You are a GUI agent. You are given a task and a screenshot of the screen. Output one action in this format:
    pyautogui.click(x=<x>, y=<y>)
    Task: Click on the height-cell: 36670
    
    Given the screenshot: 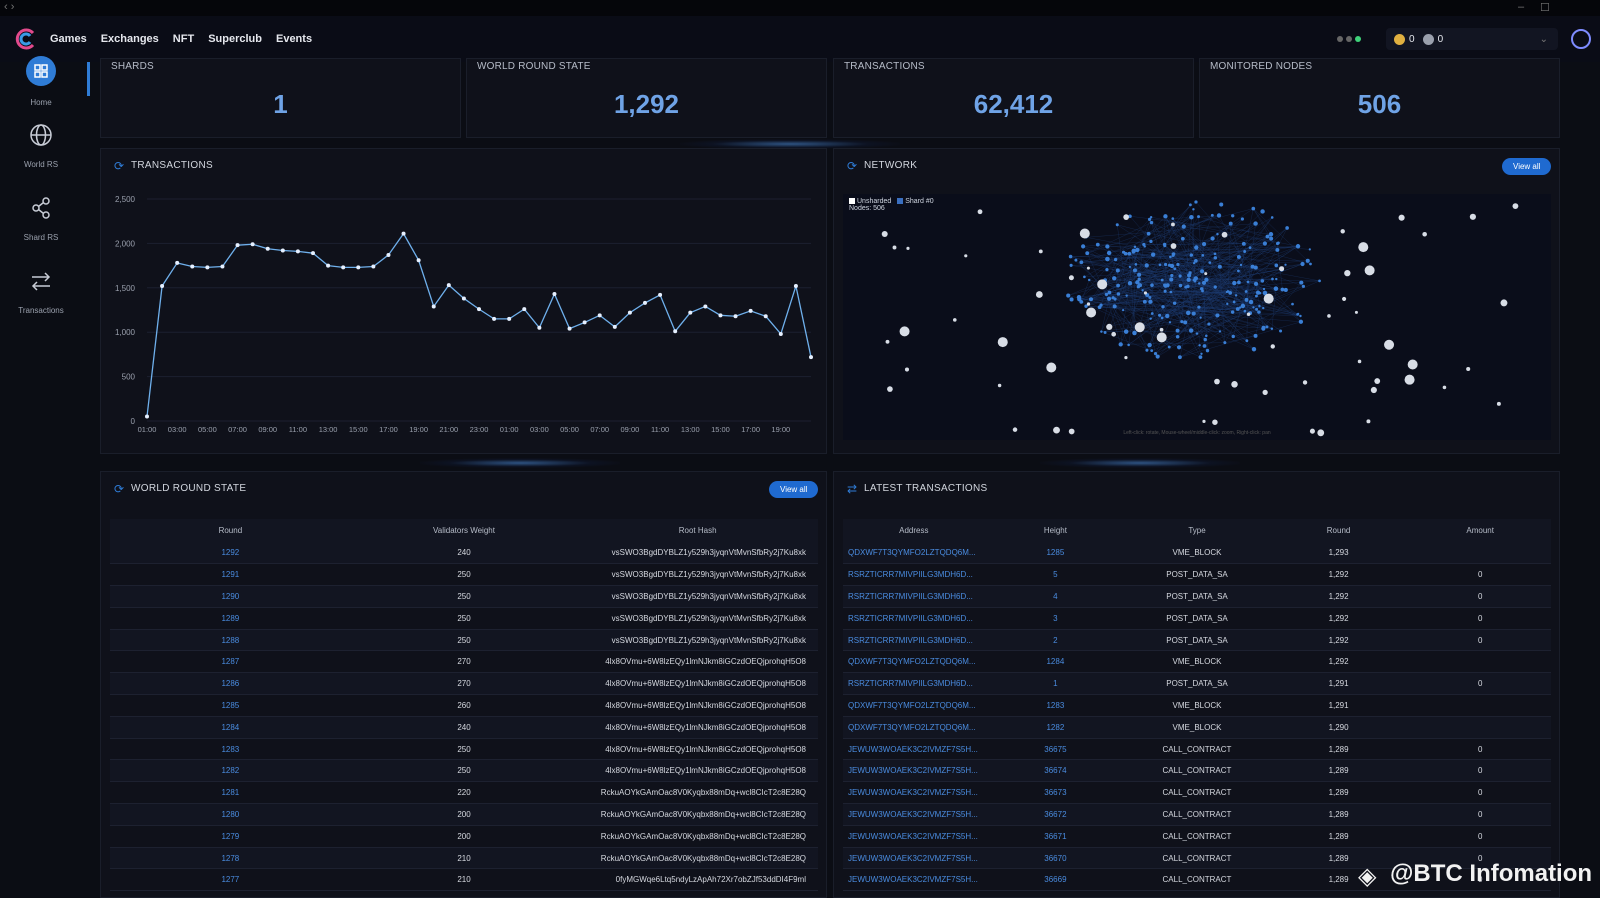 What is the action you would take?
    pyautogui.click(x=1055, y=858)
    